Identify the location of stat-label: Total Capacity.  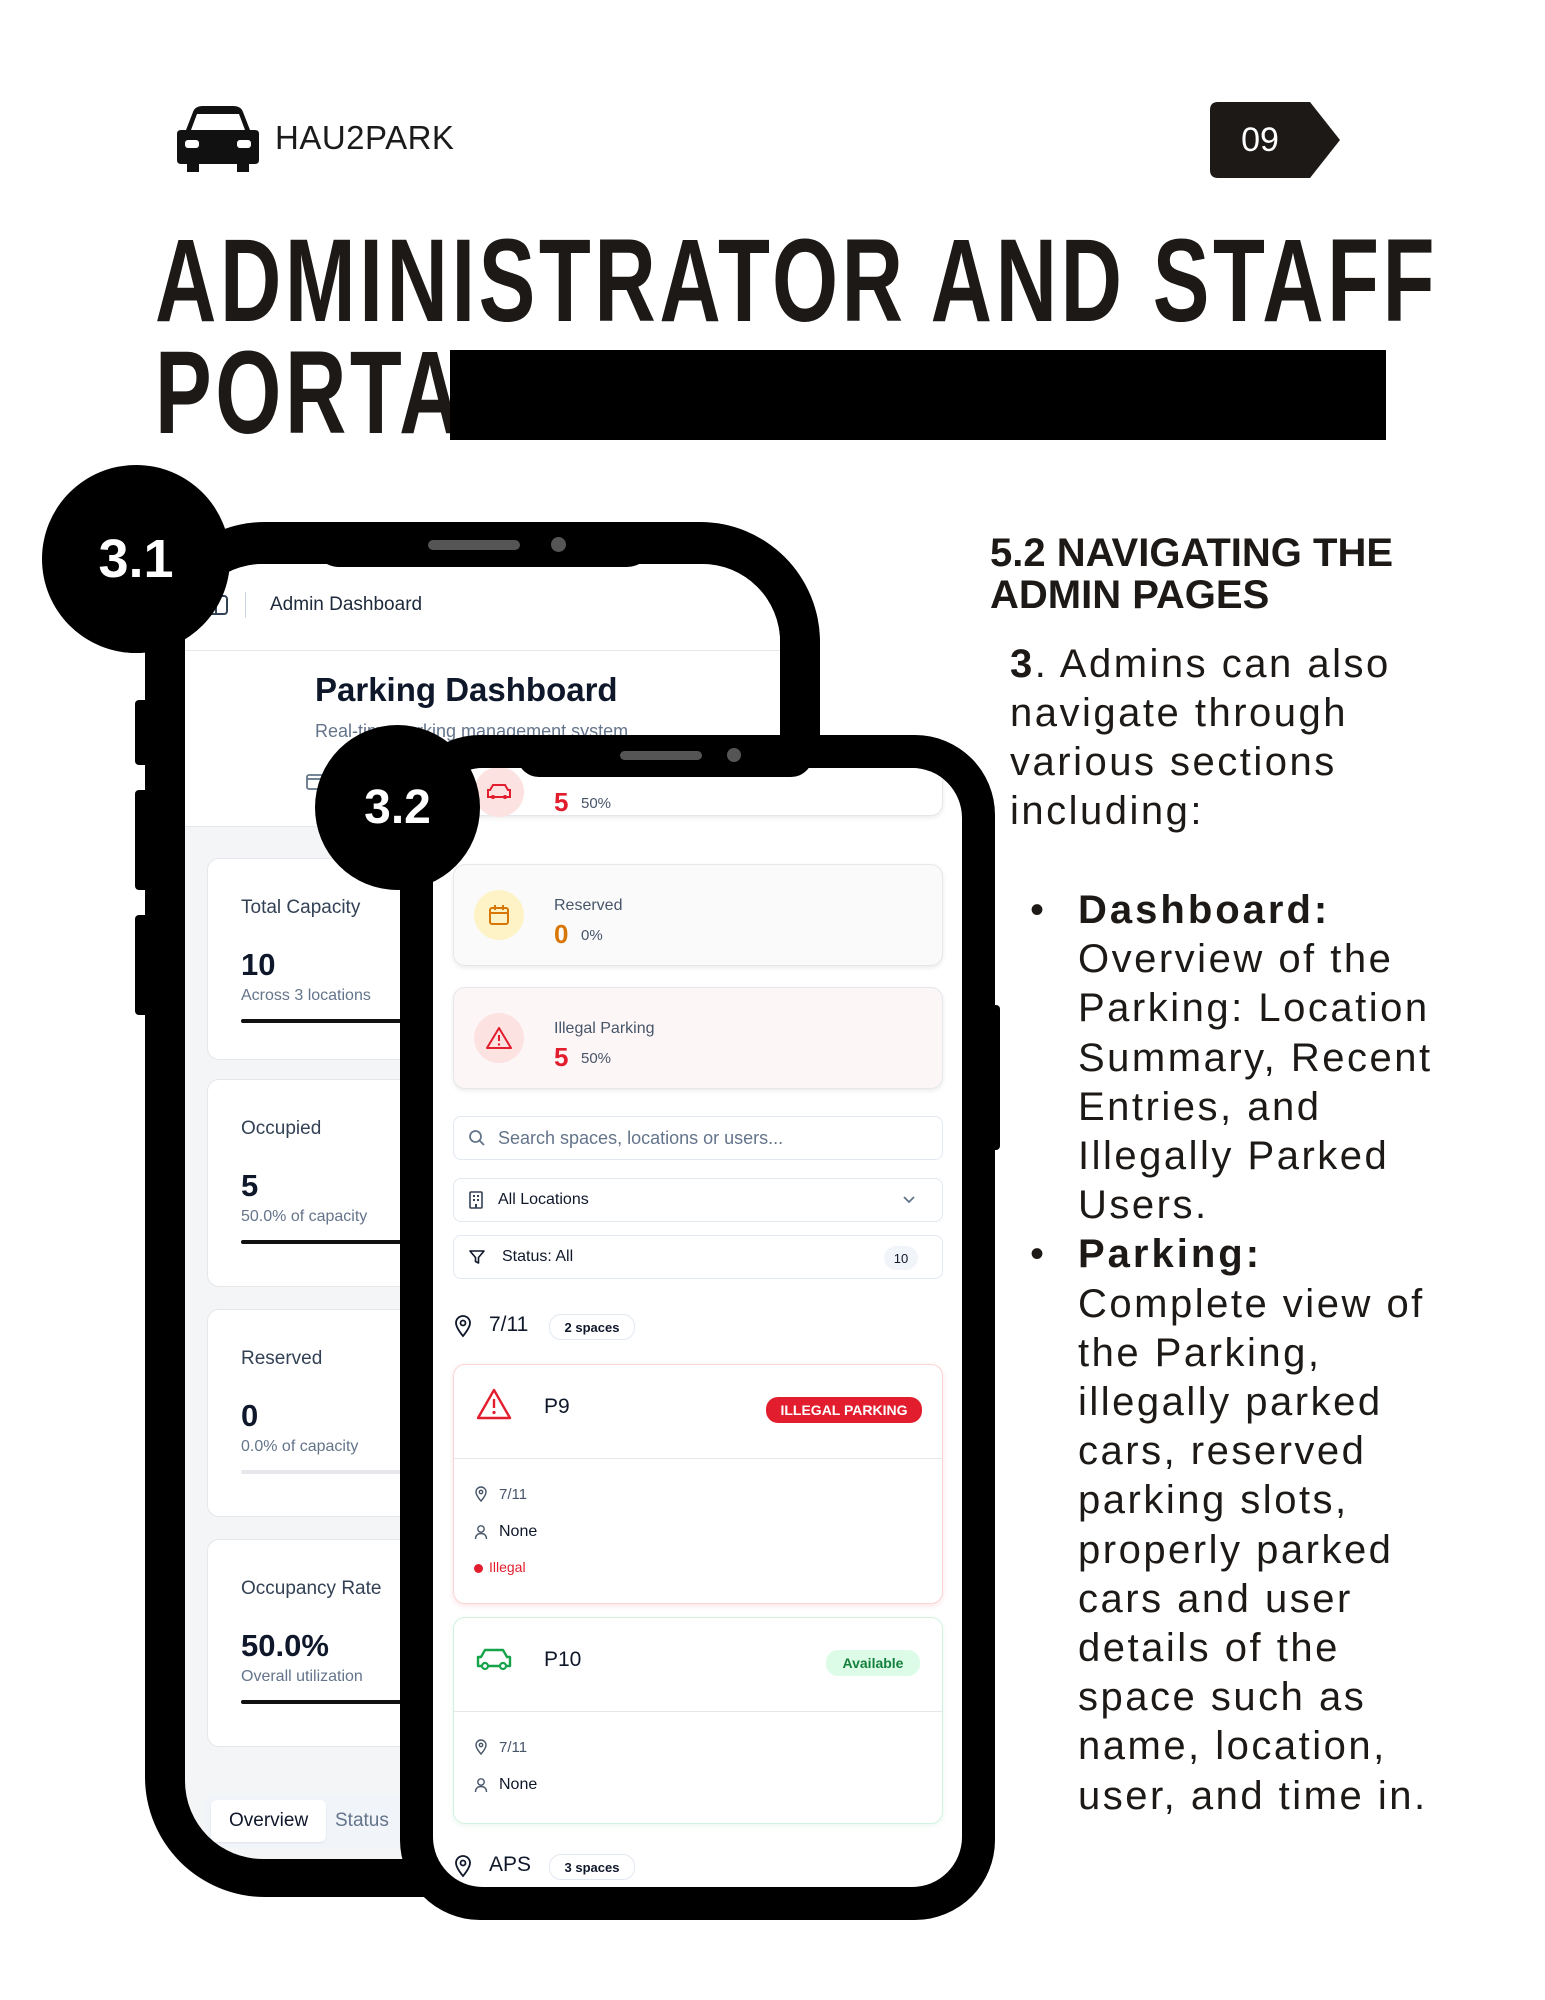
(301, 907).